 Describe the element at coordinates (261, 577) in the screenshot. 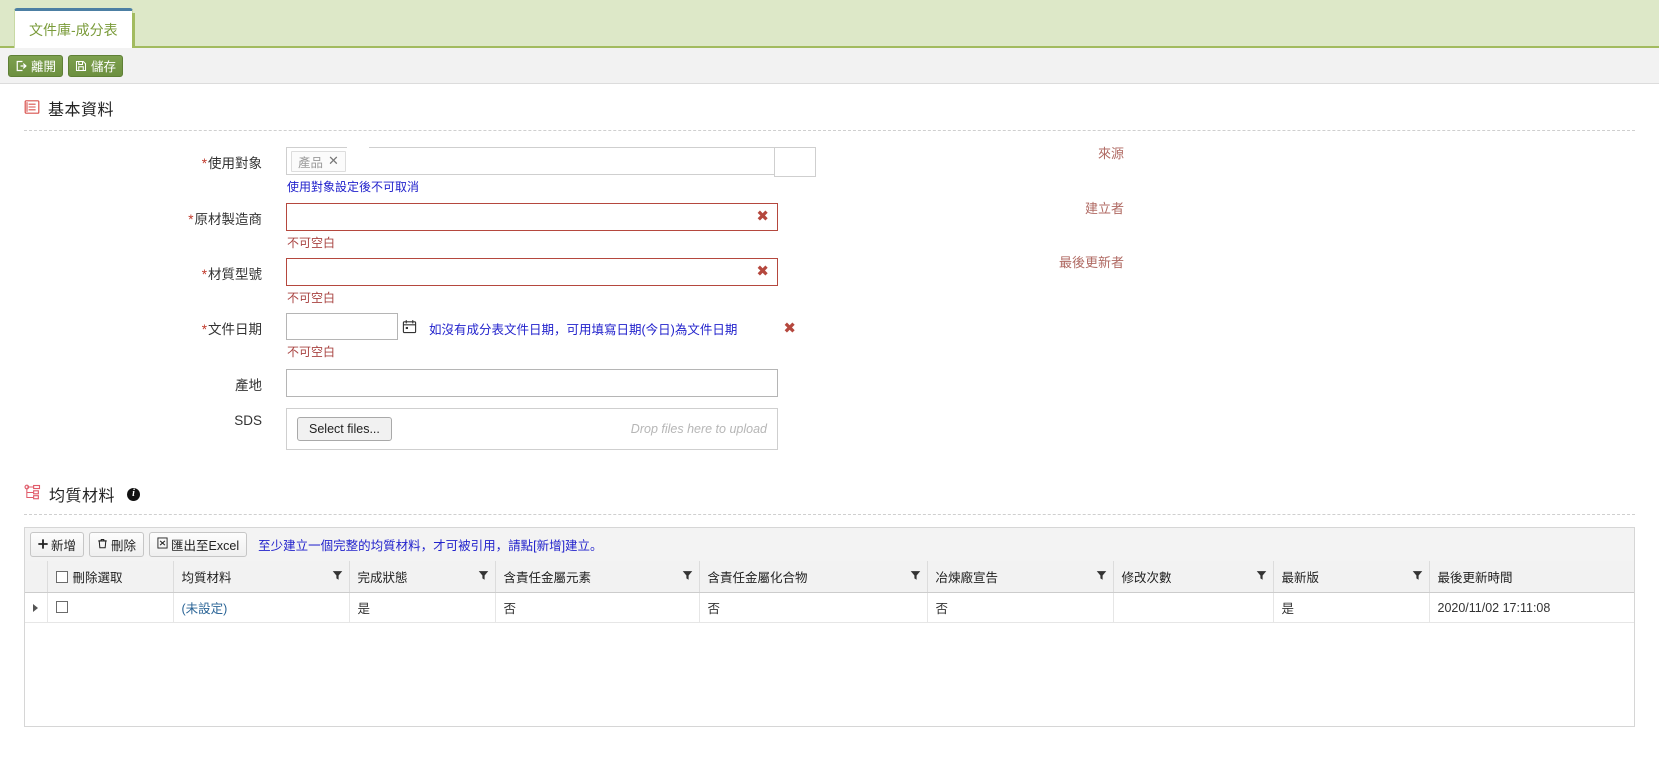

I see `col-material: 均質材料` at that location.